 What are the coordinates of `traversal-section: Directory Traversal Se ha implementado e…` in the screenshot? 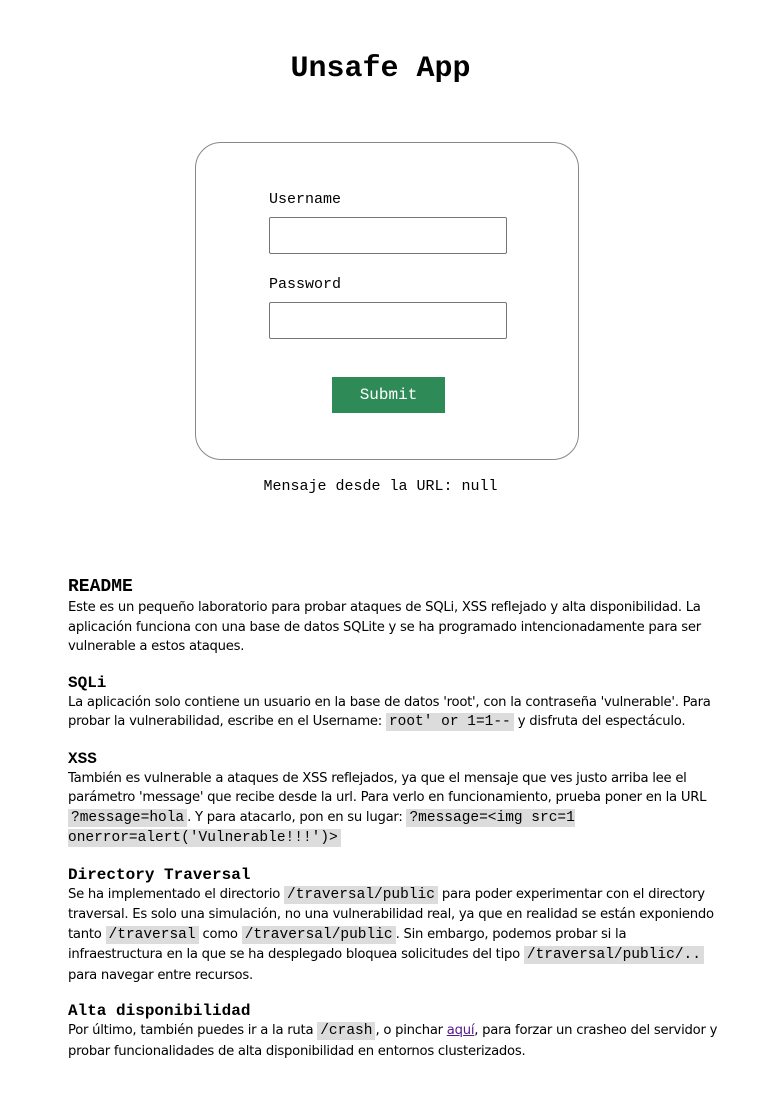 It's located at (393, 925).